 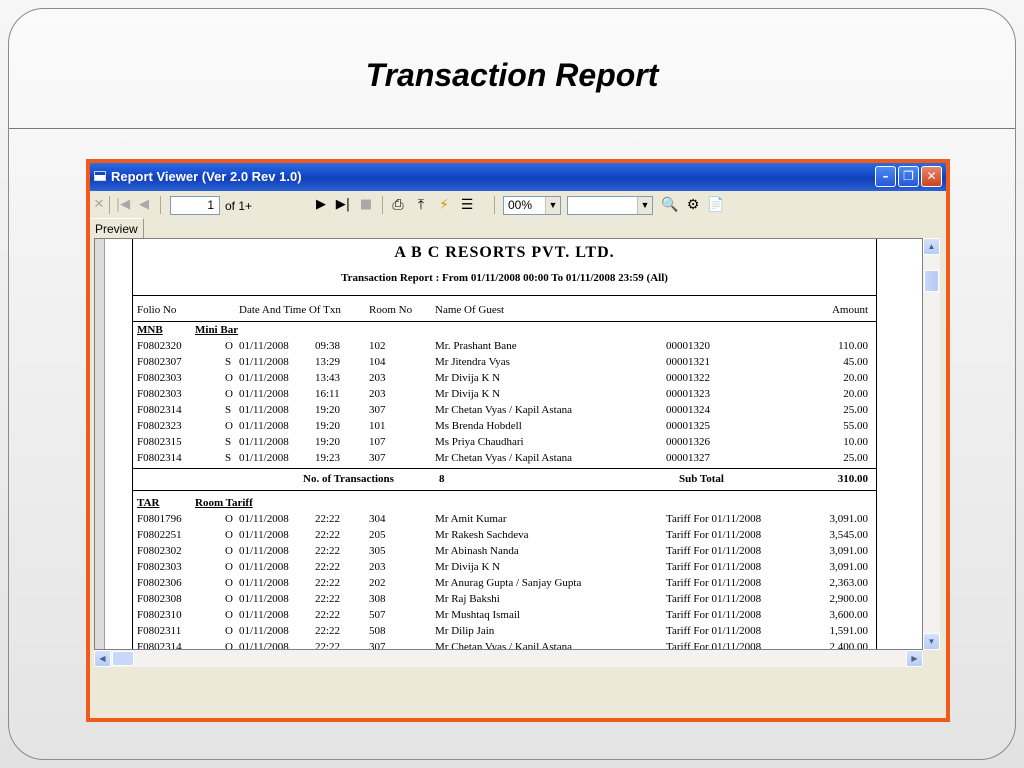 I want to click on scroll-up-icon: ▲, so click(x=931, y=246).